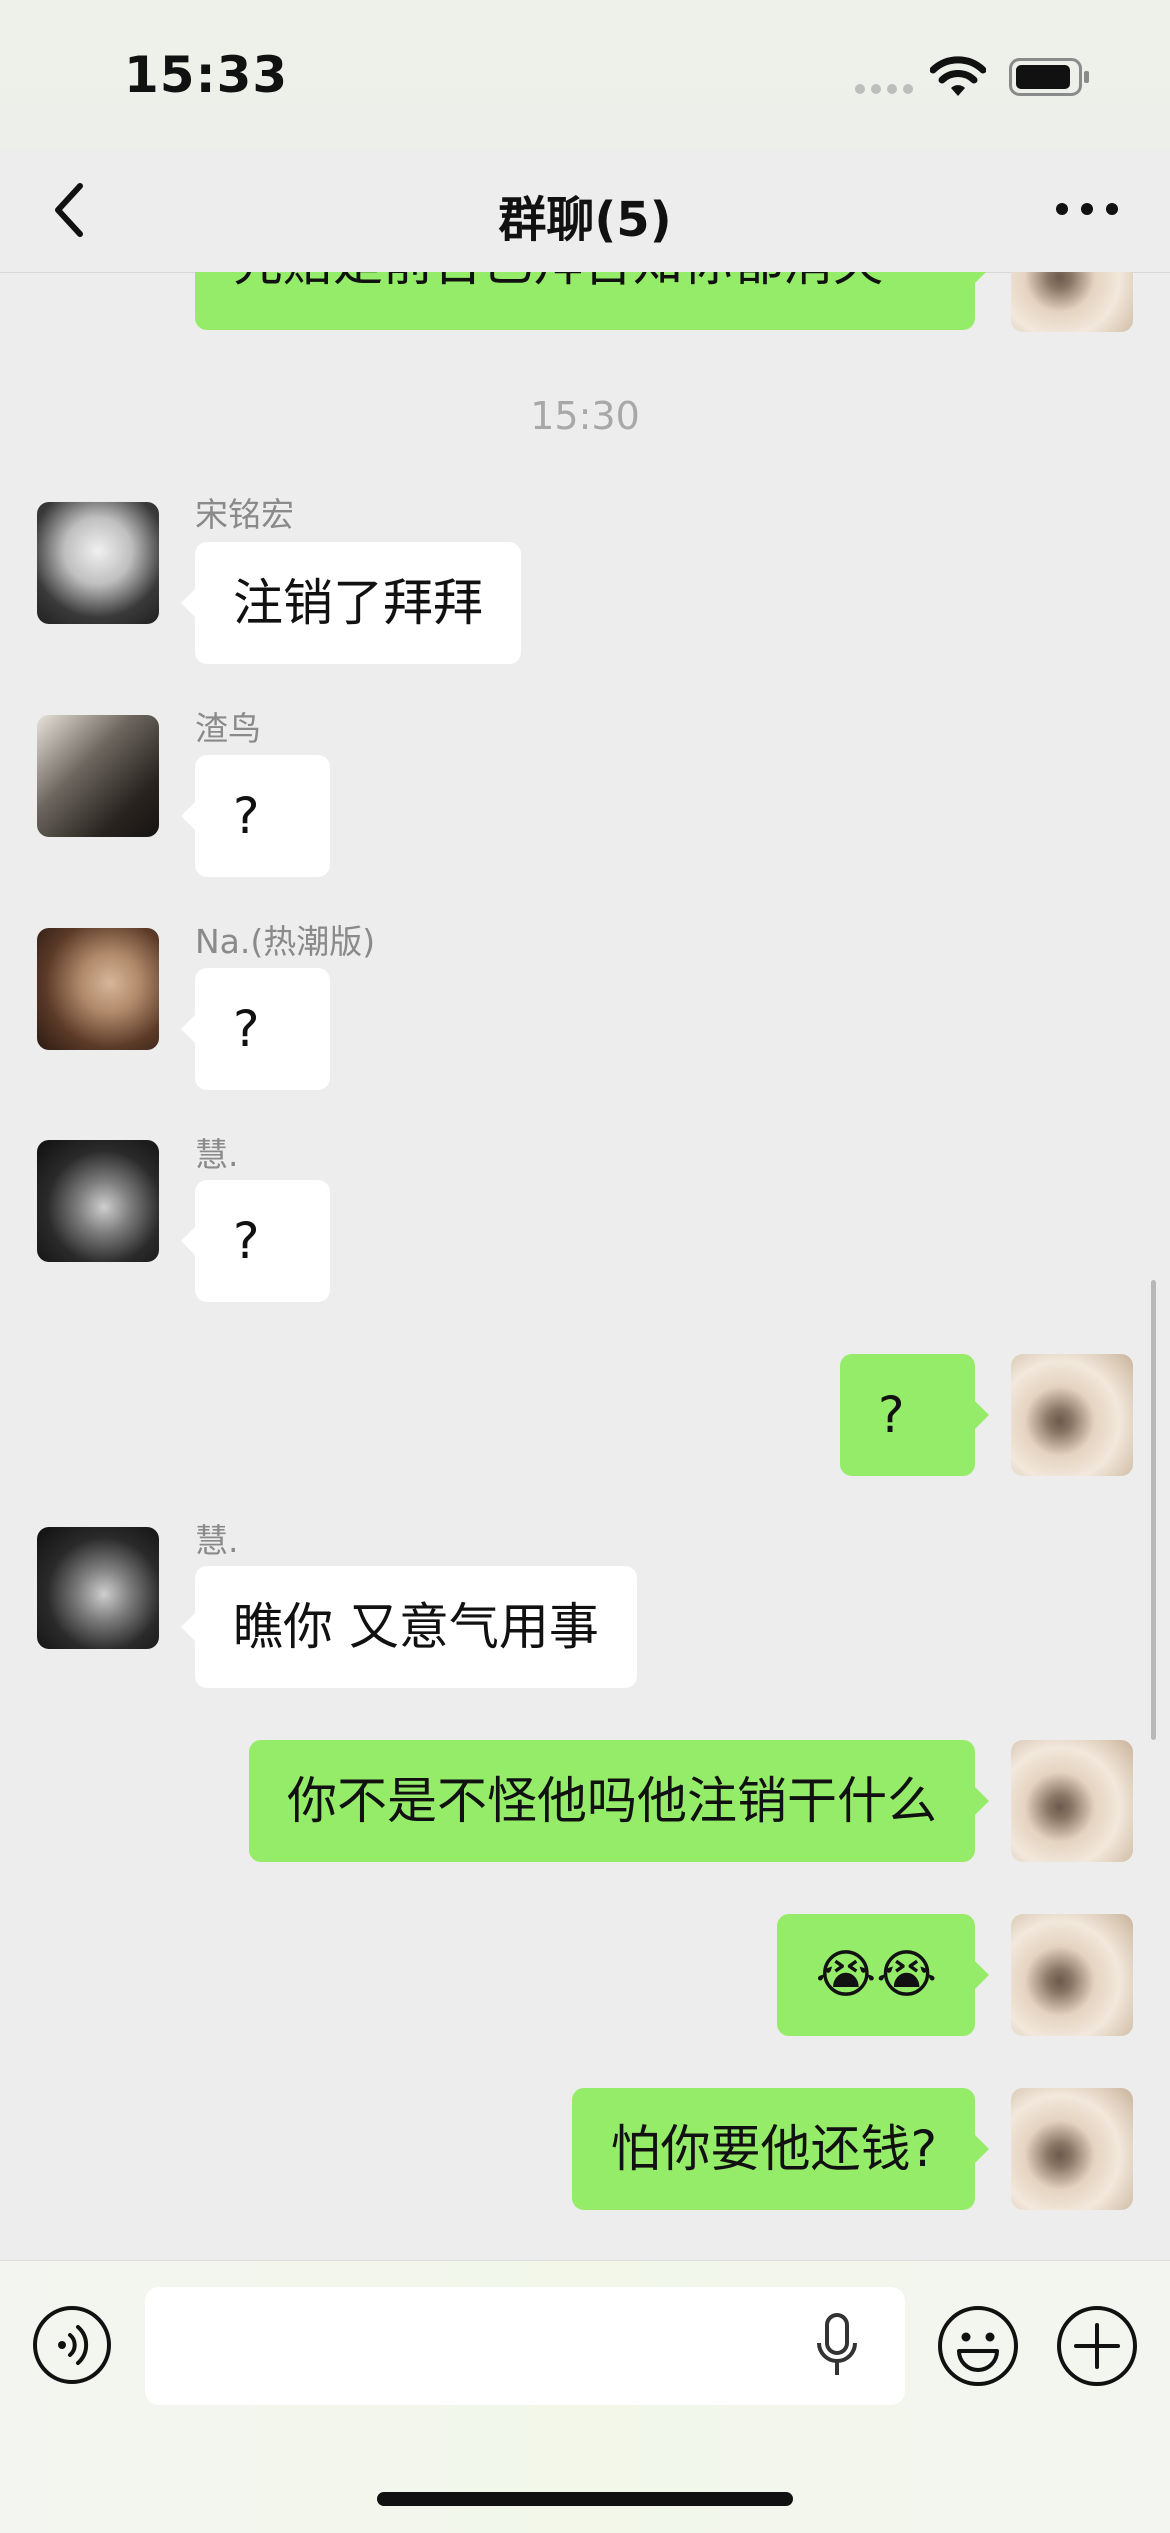  What do you see at coordinates (351, 603) in the screenshot?
I see `message-bubble: 注销了拜拜` at bounding box center [351, 603].